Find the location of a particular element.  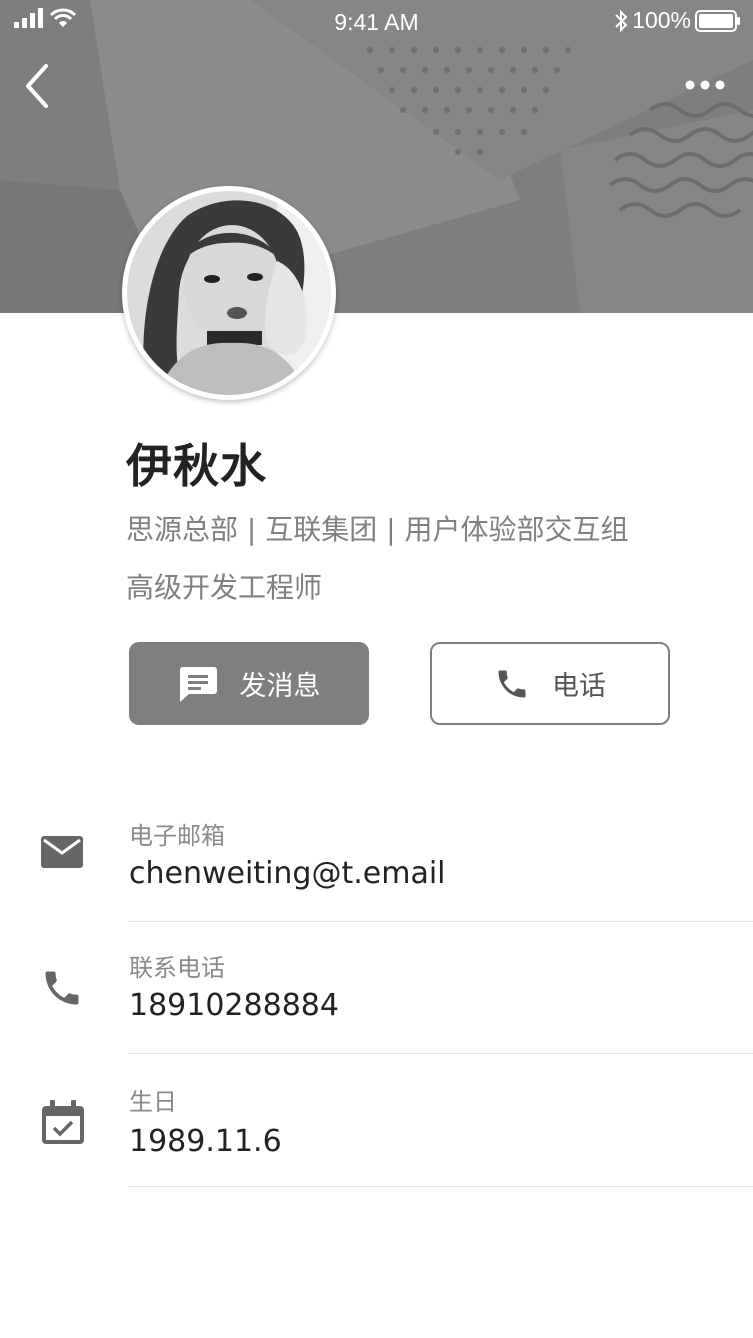

message-icon is located at coordinates (198, 684).